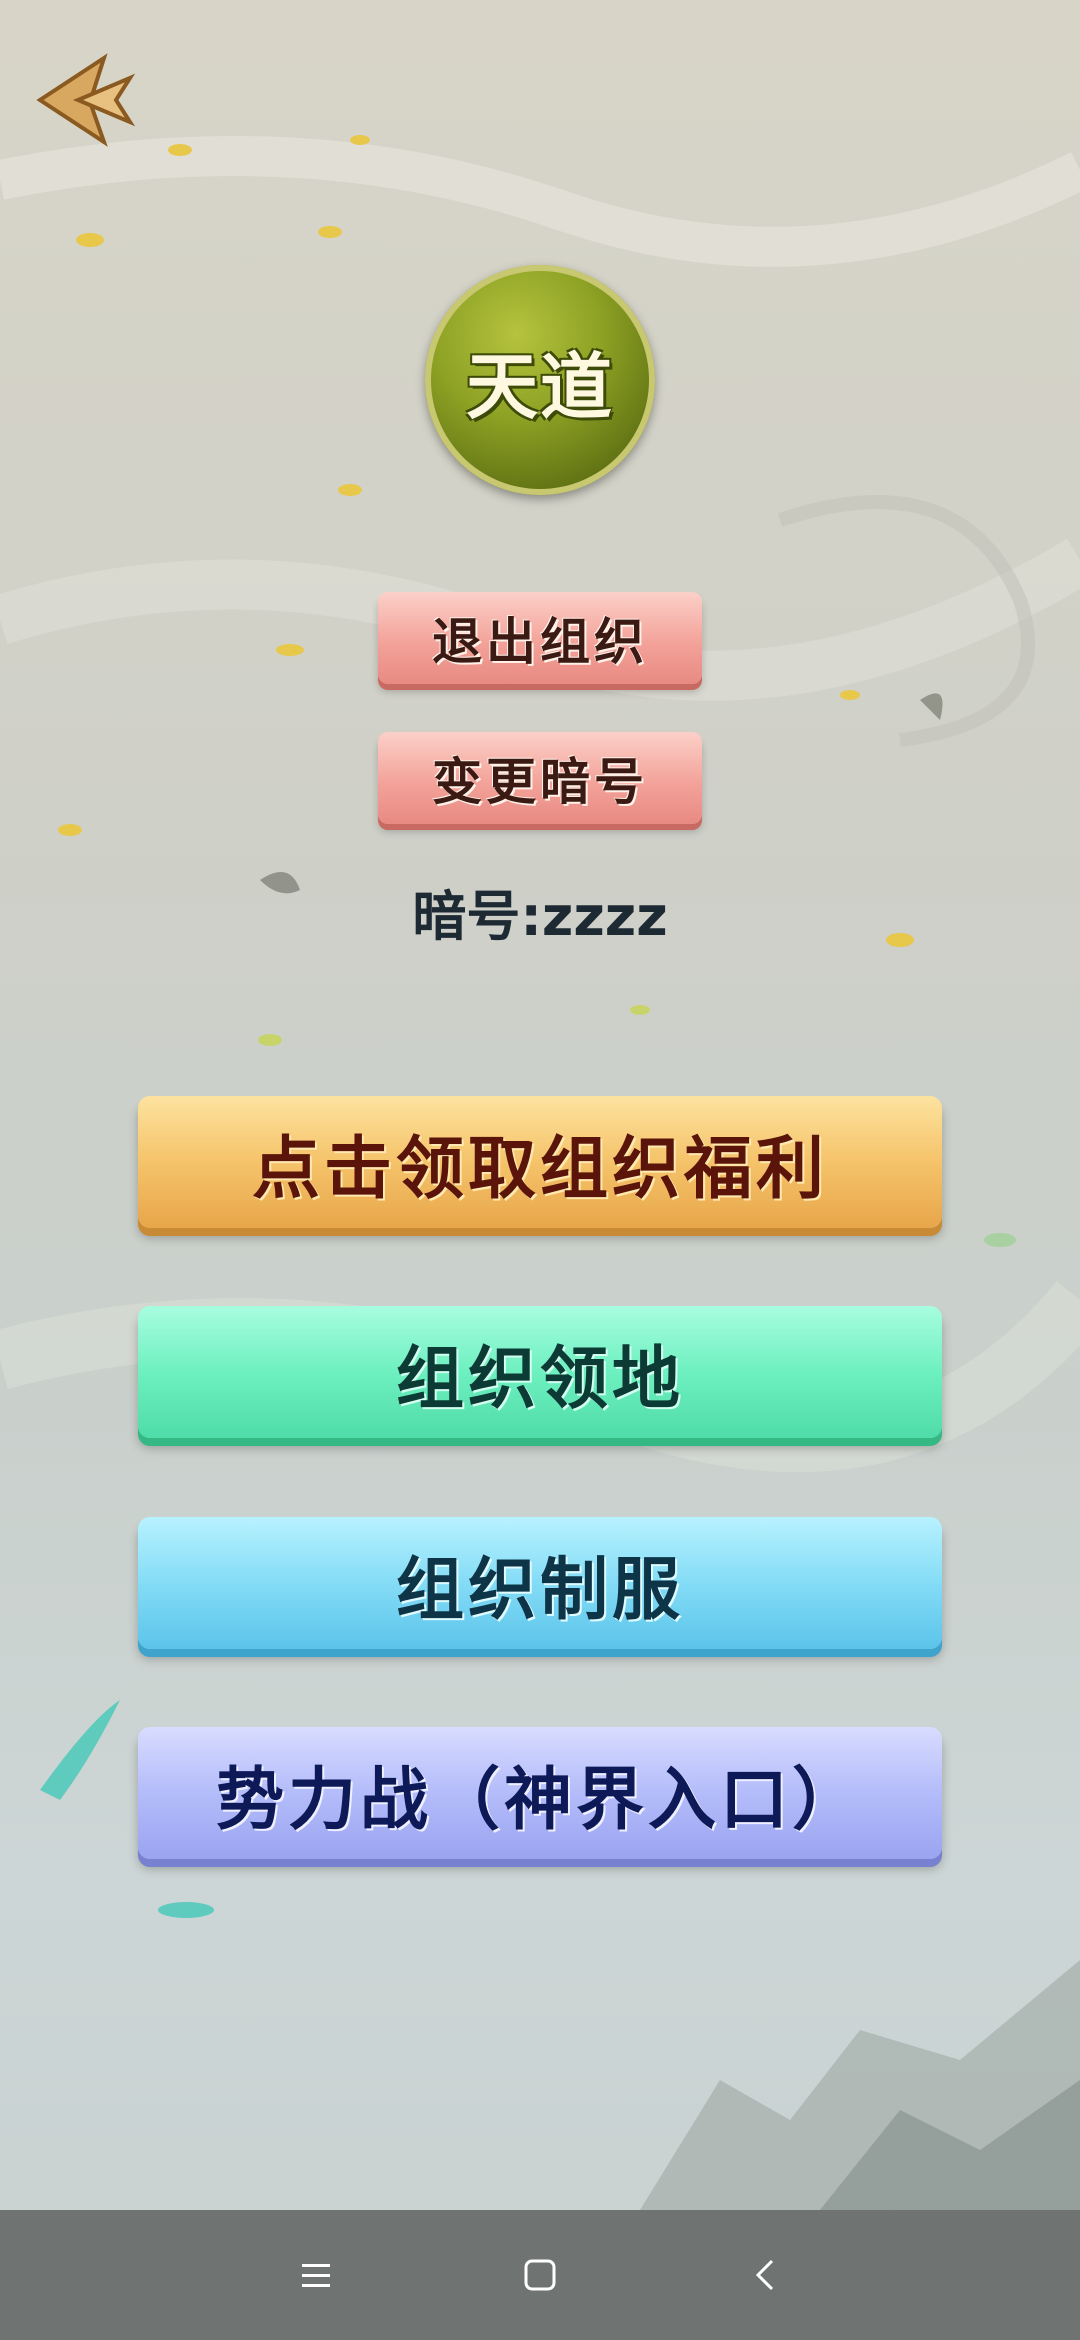 The height and width of the screenshot is (2340, 1080). I want to click on claim-welfare-button: 点击领取组织福利, so click(540, 1162).